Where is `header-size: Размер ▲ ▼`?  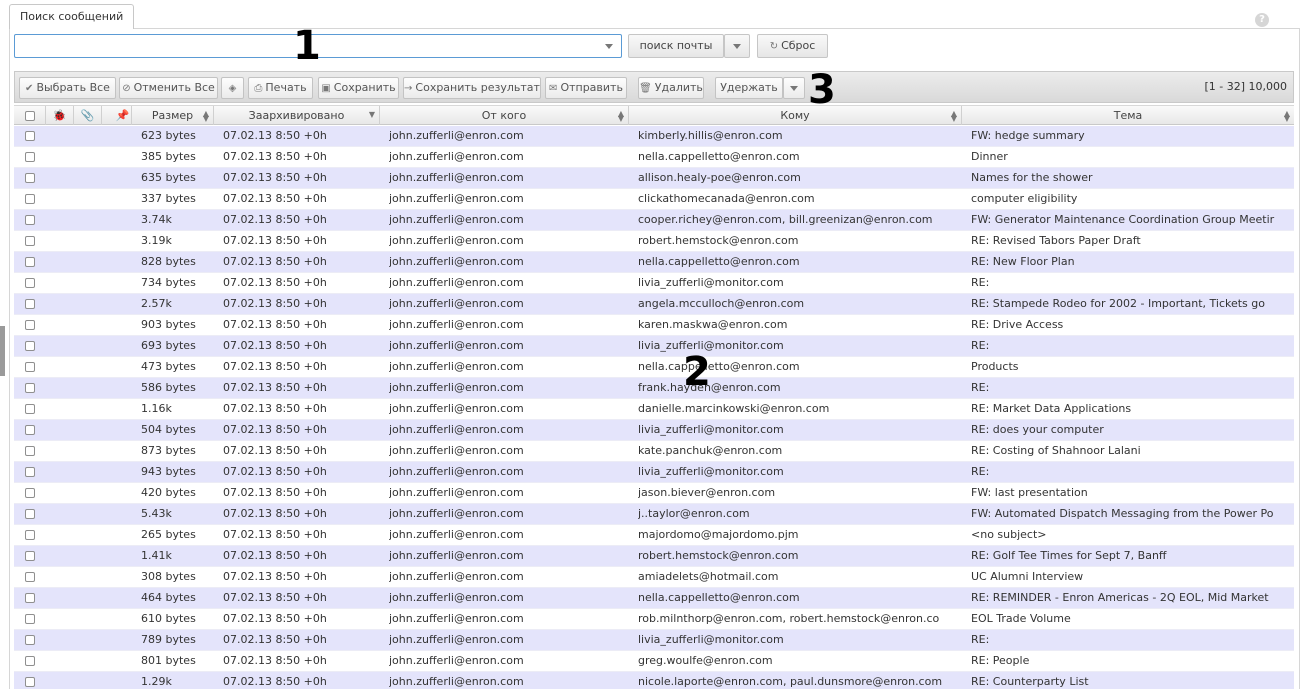
header-size: Размер ▲ ▼ is located at coordinates (173, 115).